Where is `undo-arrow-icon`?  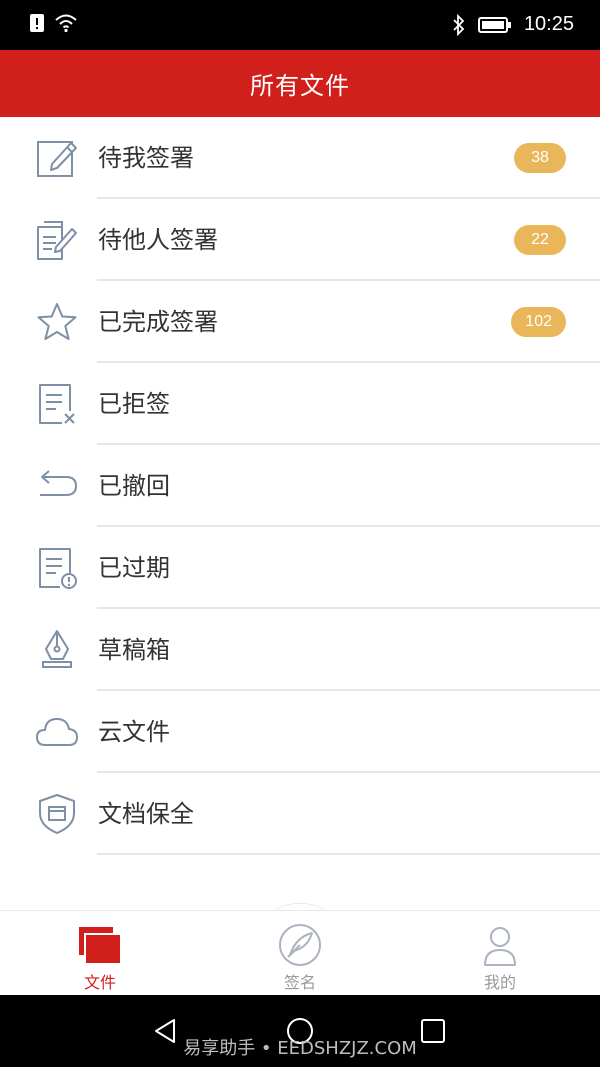
undo-arrow-icon is located at coordinates (59, 483).